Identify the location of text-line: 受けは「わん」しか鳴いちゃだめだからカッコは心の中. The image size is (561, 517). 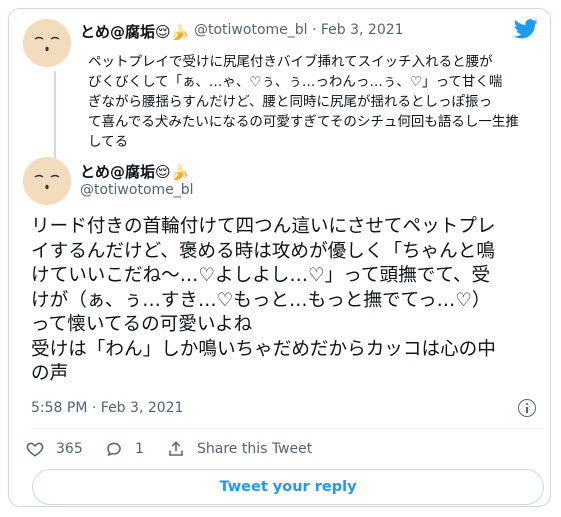
(263, 349).